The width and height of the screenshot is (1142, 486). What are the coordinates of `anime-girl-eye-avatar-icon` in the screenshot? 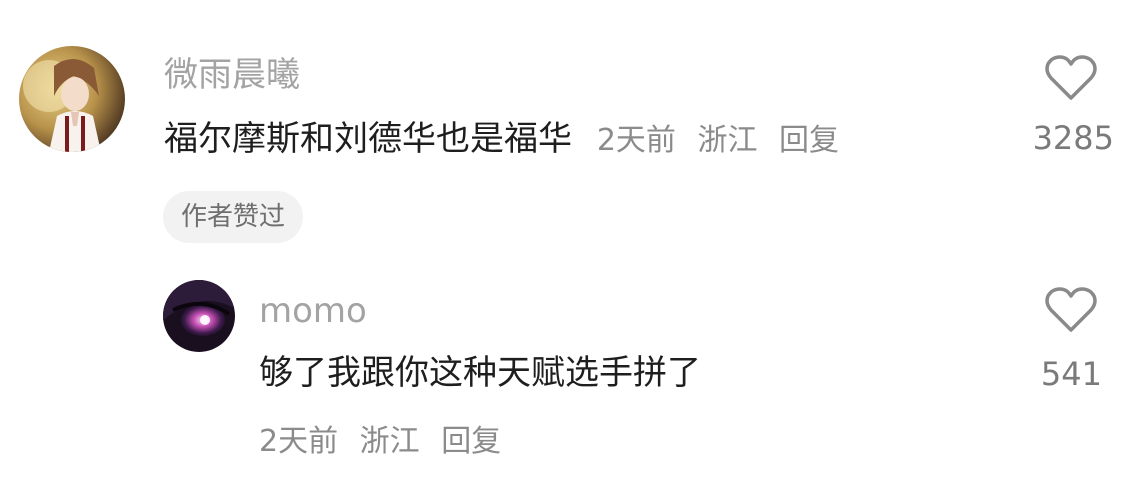 It's located at (199, 316).